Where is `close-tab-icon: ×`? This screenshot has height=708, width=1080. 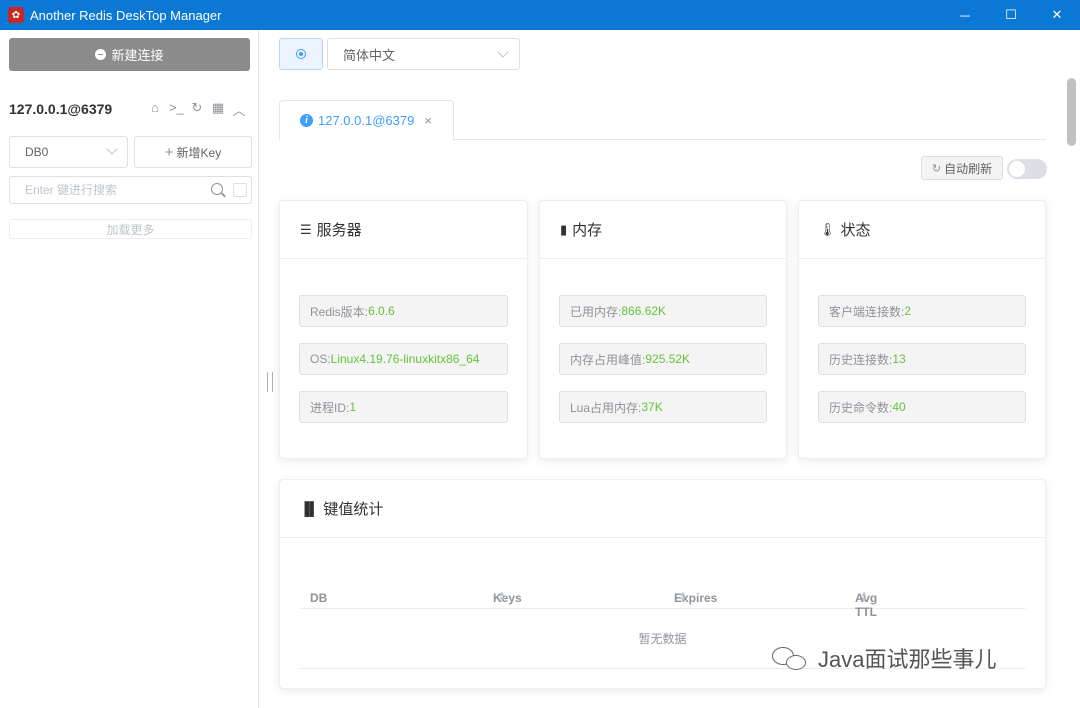
close-tab-icon: × is located at coordinates (428, 120).